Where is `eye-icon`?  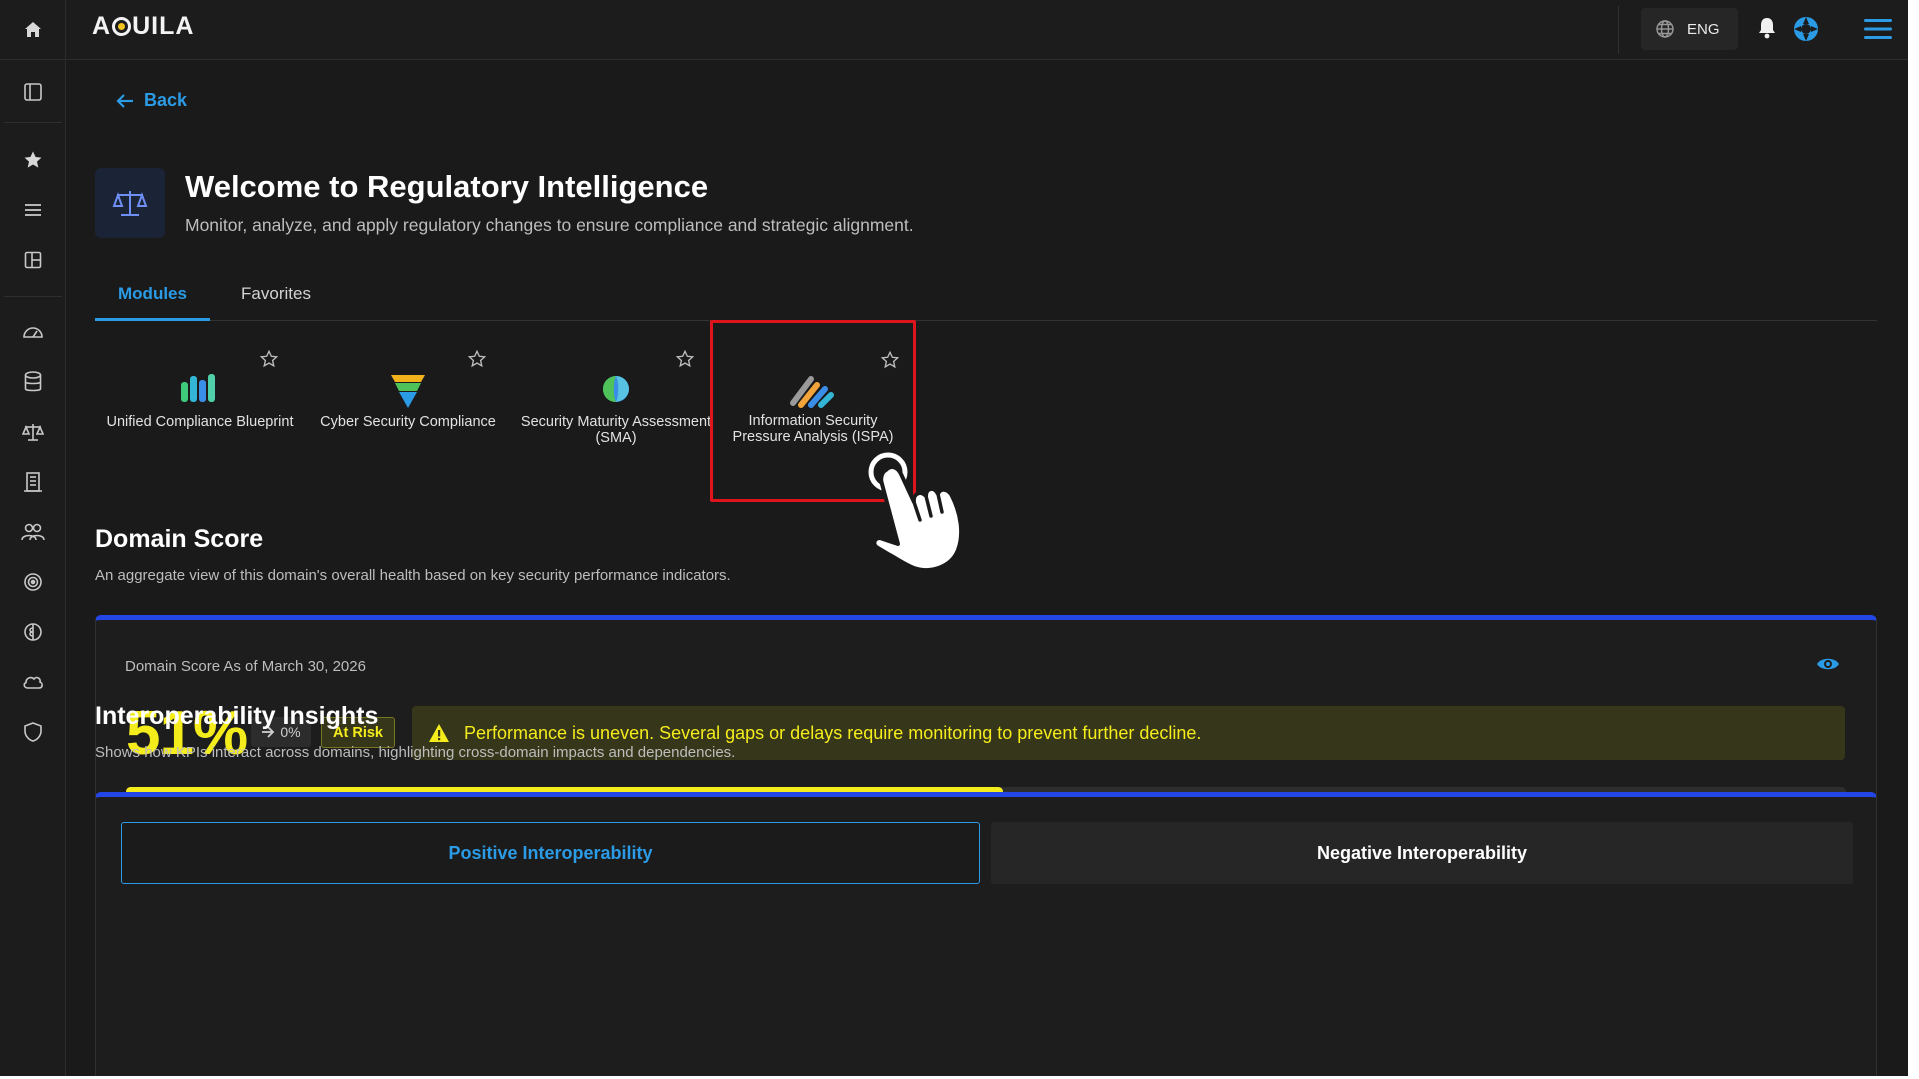 eye-icon is located at coordinates (1828, 664).